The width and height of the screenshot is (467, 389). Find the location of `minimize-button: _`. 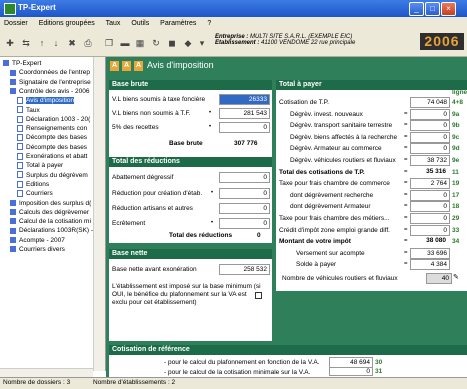

minimize-button: _ is located at coordinates (416, 9).